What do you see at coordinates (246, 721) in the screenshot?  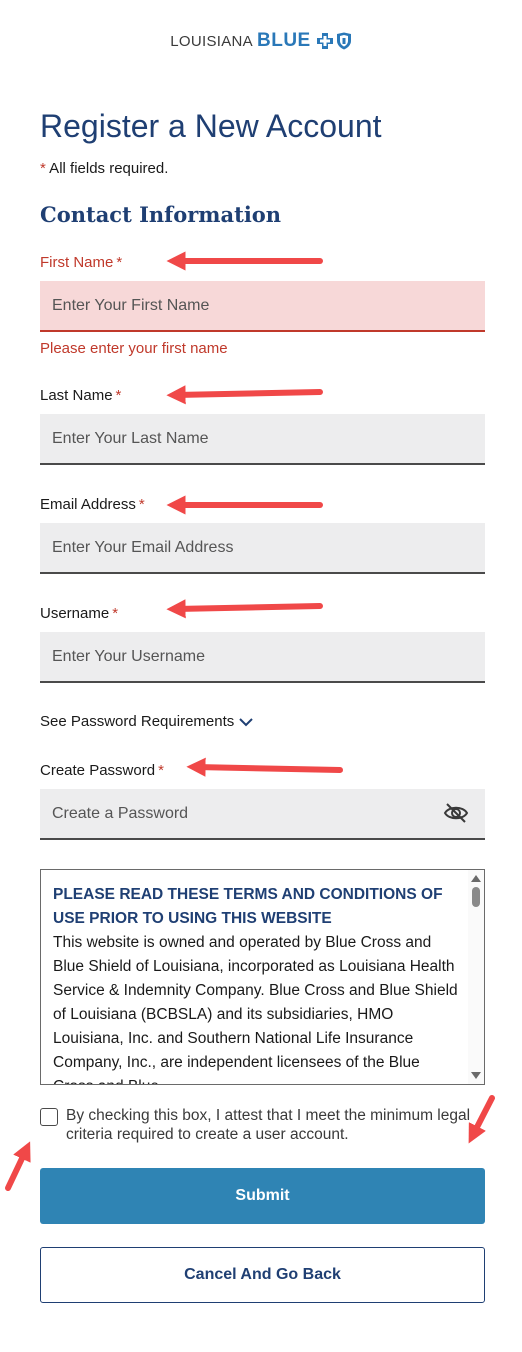 I see `chevron-down-icon` at bounding box center [246, 721].